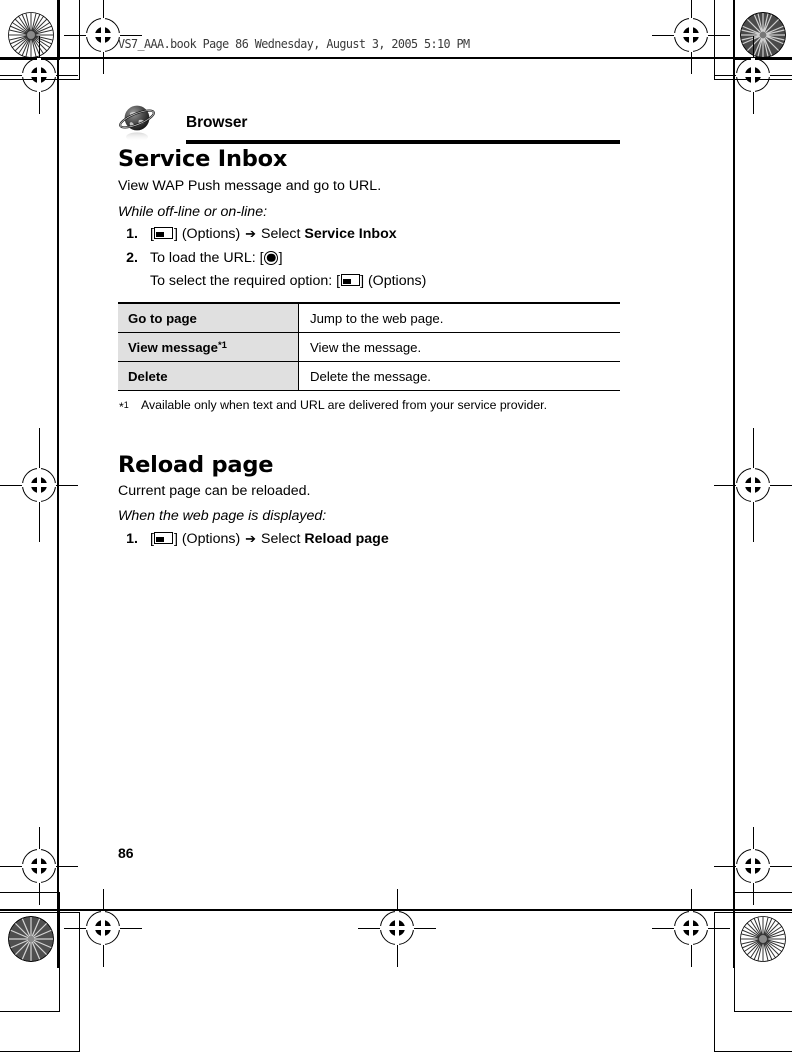 This screenshot has width=792, height=1052. Describe the element at coordinates (39, 75) in the screenshot. I see `registration-target-top-left` at that location.